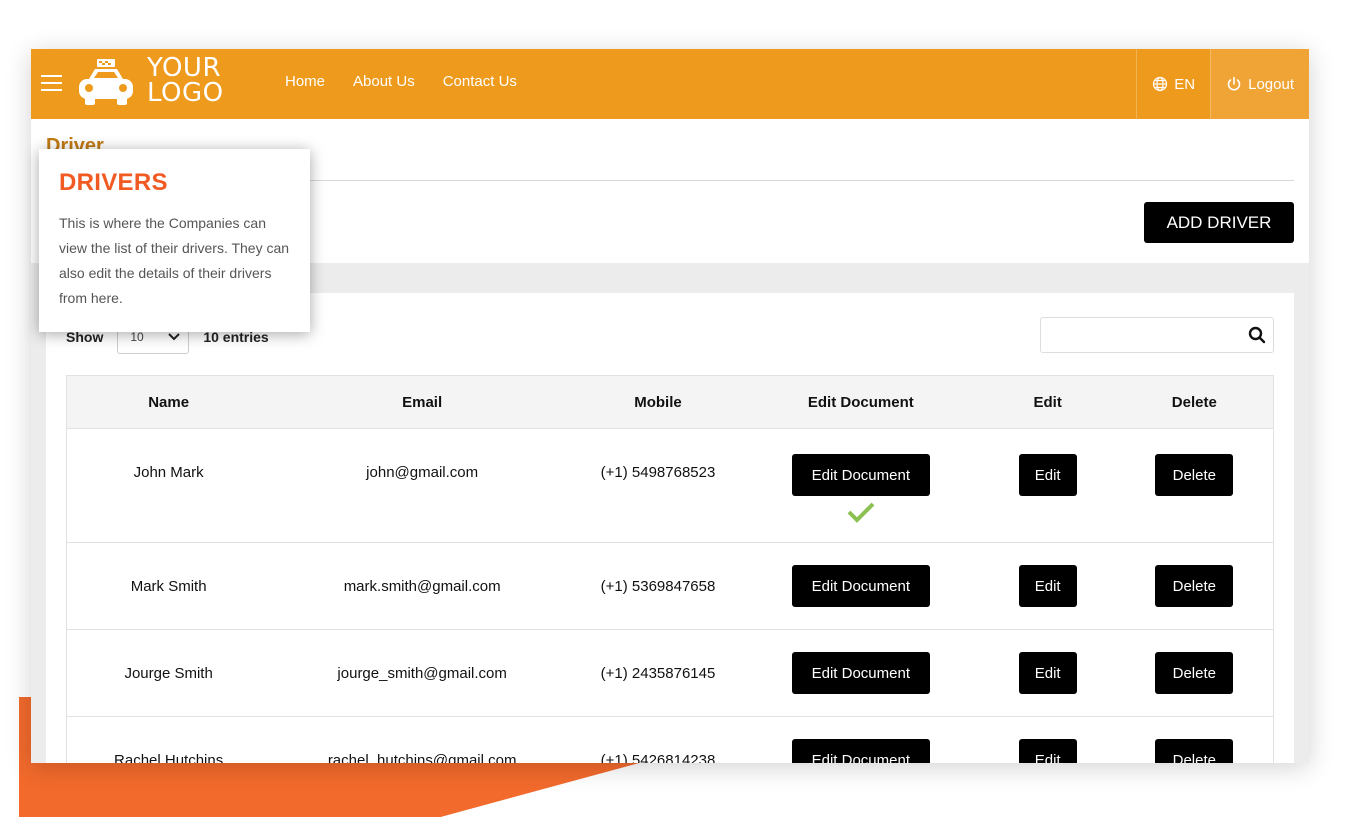 This screenshot has width=1348, height=817. I want to click on add-driver-button: ADD DRIVER, so click(1219, 222).